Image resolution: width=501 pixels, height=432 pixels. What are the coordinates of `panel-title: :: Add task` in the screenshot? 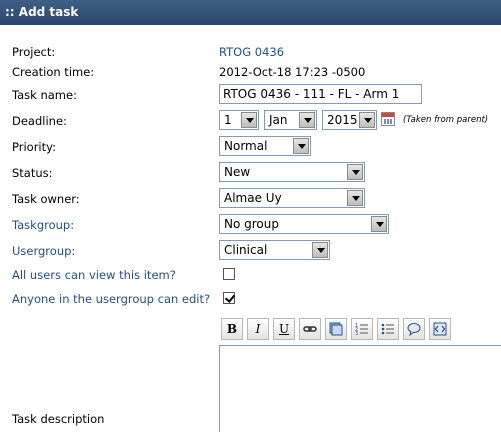 It's located at (42, 12).